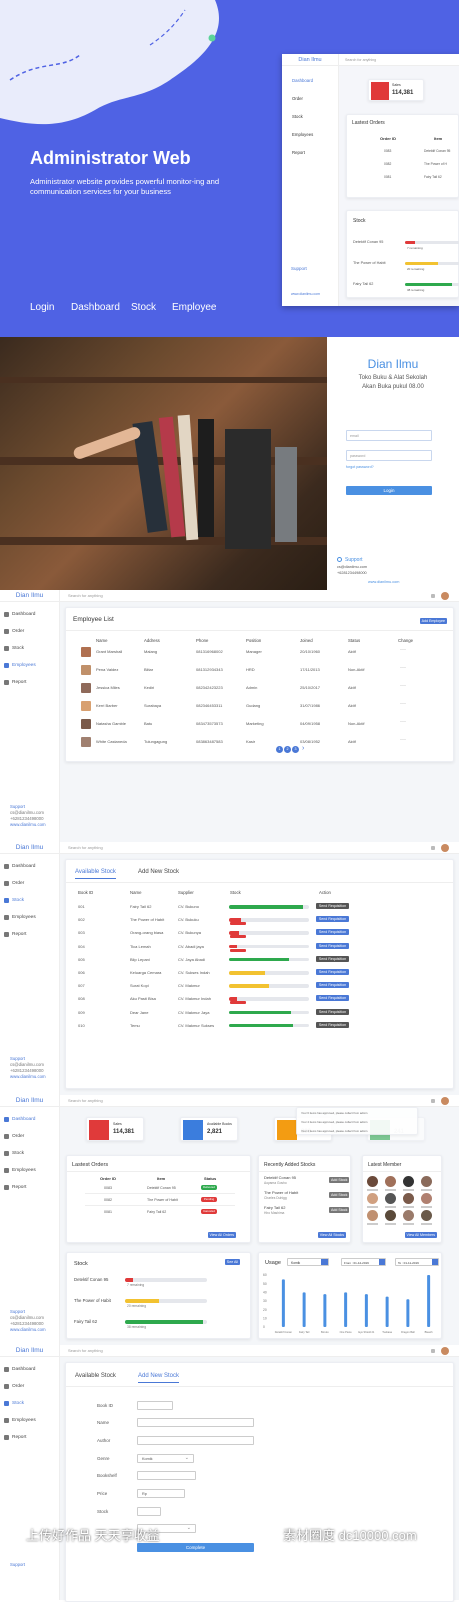  What do you see at coordinates (315, 99) in the screenshot?
I see `preview-menu-order: Order` at bounding box center [315, 99].